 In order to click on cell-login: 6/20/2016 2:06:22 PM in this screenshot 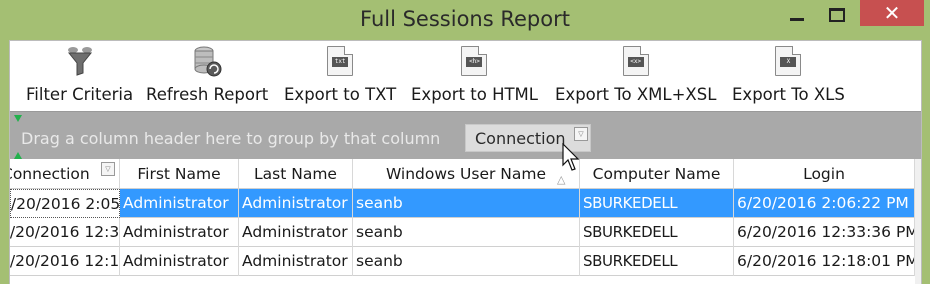, I will do `click(824, 203)`.